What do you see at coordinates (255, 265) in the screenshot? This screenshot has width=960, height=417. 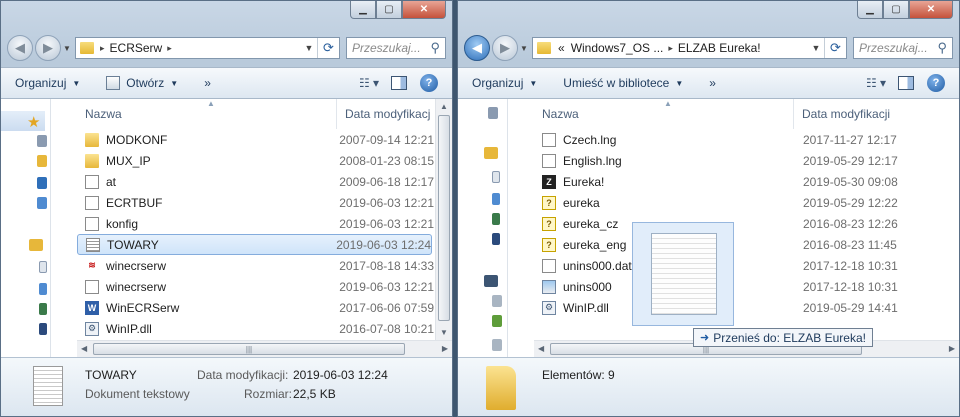 I see `file-row: ≋ winecrserw 2017-08-18 14:33` at bounding box center [255, 265].